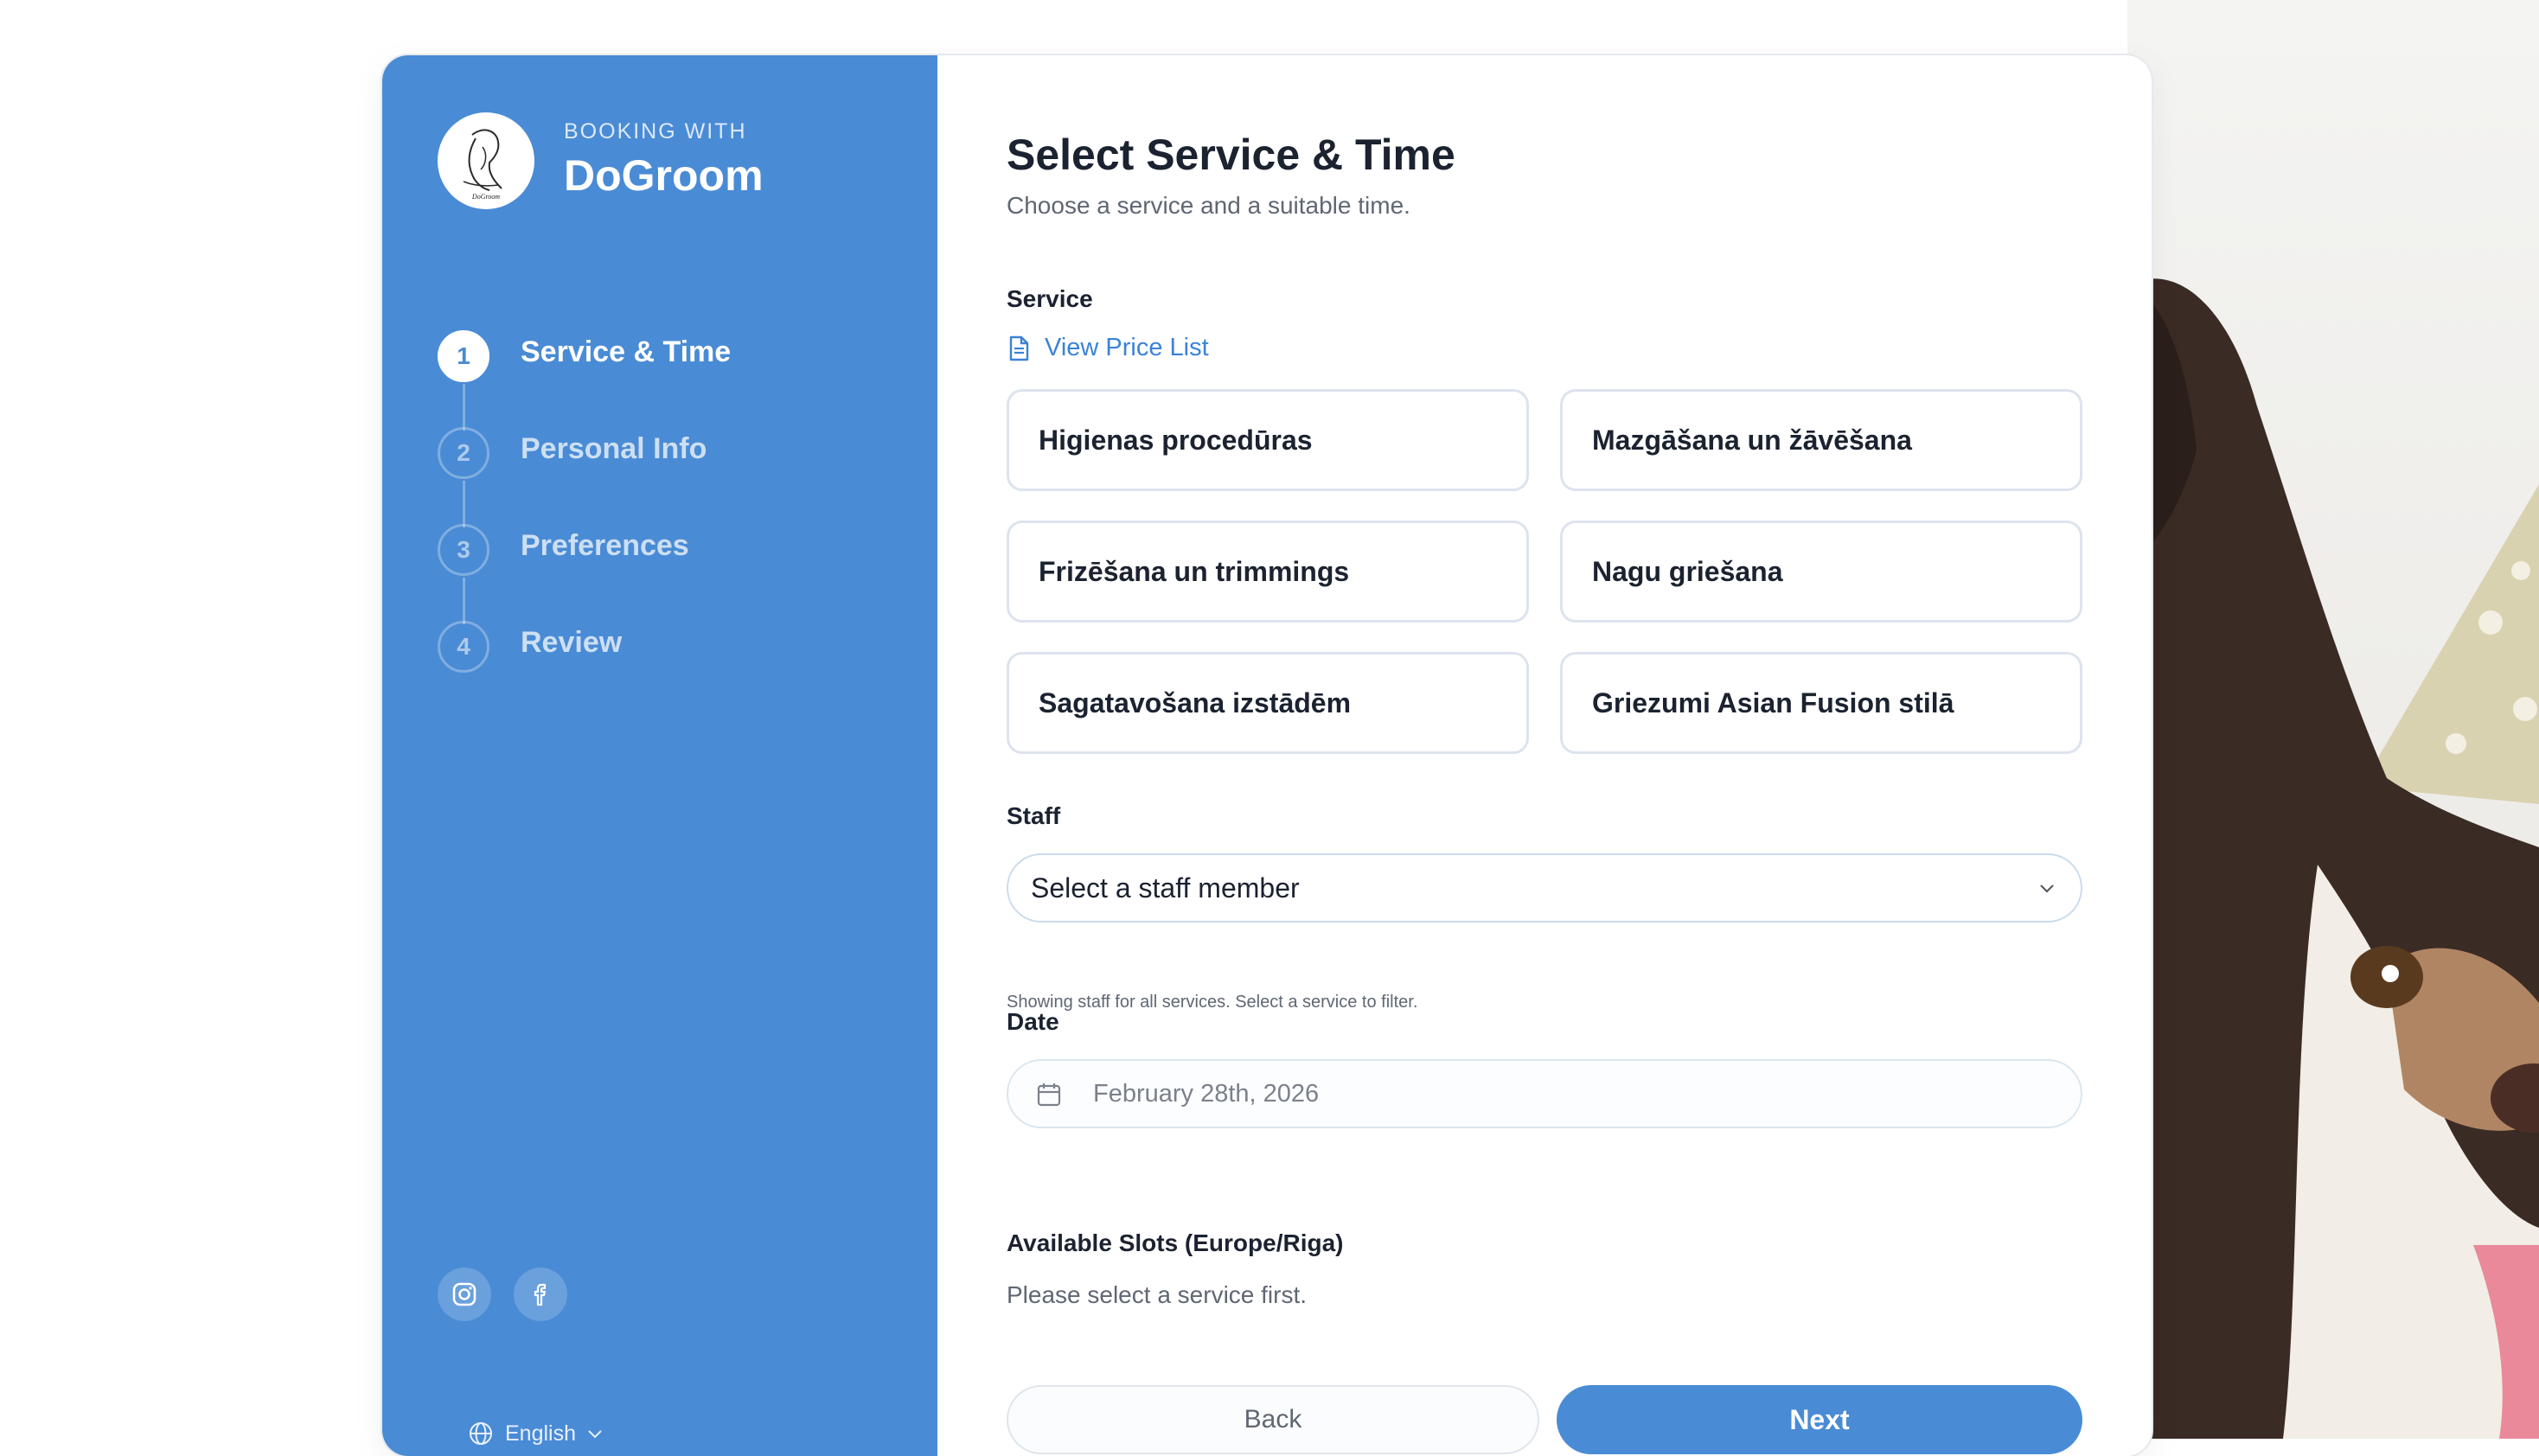 The height and width of the screenshot is (1456, 2539). I want to click on date-picker: February 28th, 2026, so click(1544, 1094).